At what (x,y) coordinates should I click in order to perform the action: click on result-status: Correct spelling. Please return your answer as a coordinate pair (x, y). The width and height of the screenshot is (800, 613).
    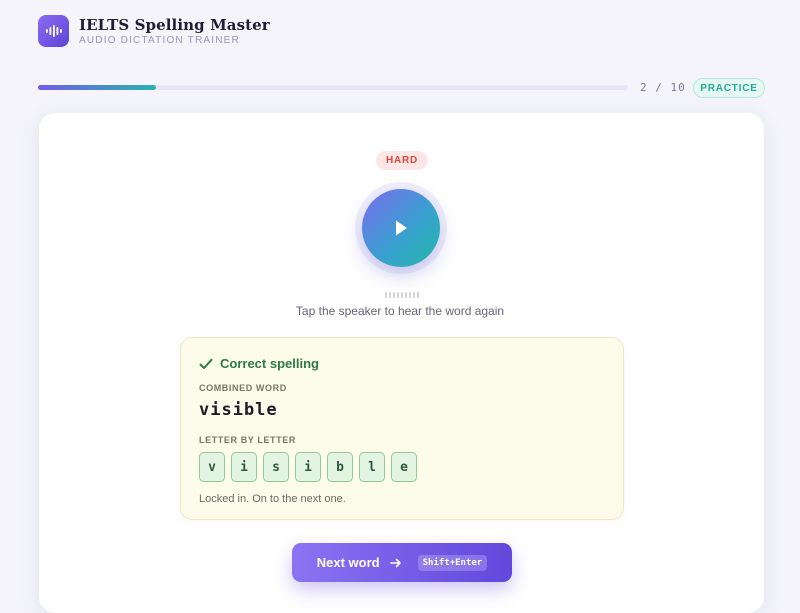
    Looking at the image, I should click on (259, 363).